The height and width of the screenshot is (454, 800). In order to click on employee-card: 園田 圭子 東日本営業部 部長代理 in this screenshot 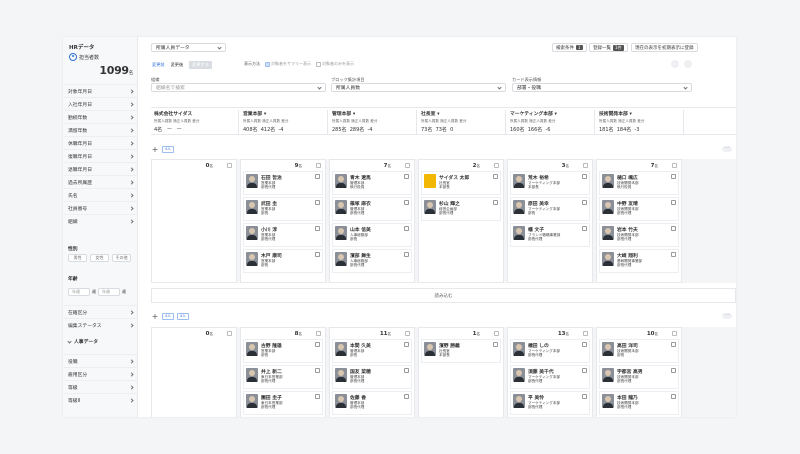, I will do `click(283, 403)`.